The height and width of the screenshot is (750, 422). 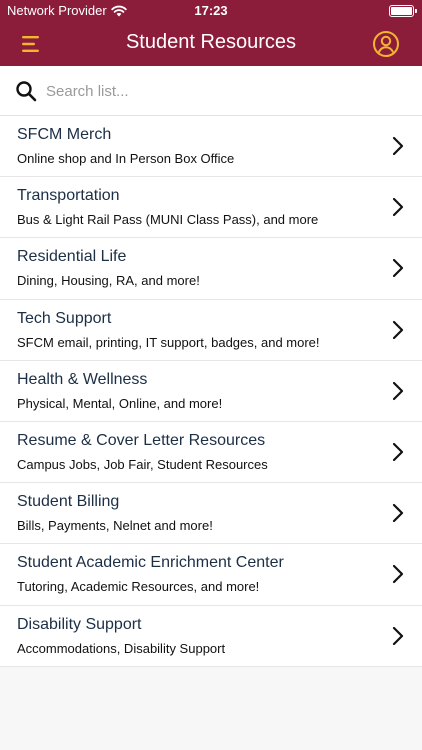 I want to click on list-item-subtitle: Campus Jobs, Job Fair, Student Resources, so click(x=142, y=464).